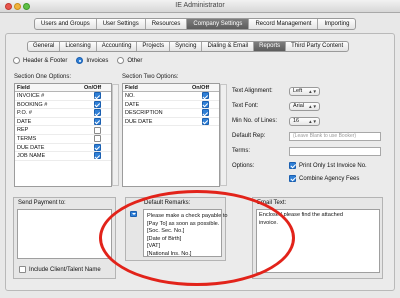 This screenshot has height=298, width=400. I want to click on tab-resources: Resources, so click(167, 24).